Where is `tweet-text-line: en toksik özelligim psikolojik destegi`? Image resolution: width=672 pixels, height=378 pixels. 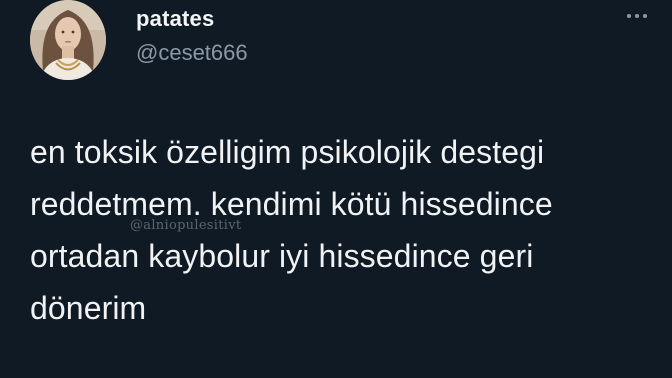
tweet-text-line: en toksik özelligim psikolojik destegi is located at coordinates (287, 152).